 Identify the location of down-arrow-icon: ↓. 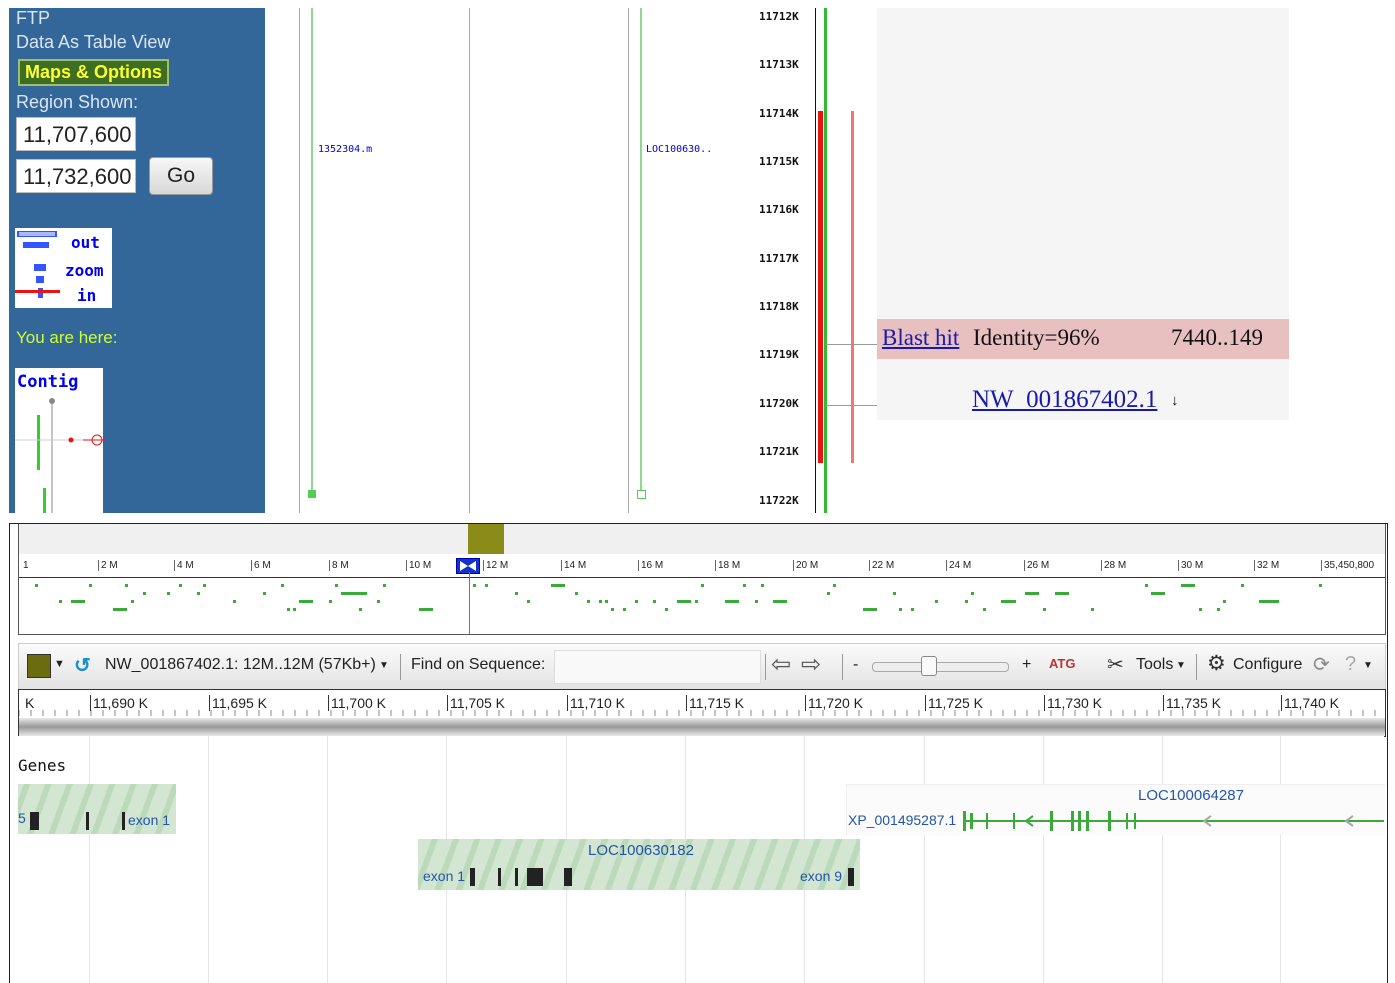
(1175, 400).